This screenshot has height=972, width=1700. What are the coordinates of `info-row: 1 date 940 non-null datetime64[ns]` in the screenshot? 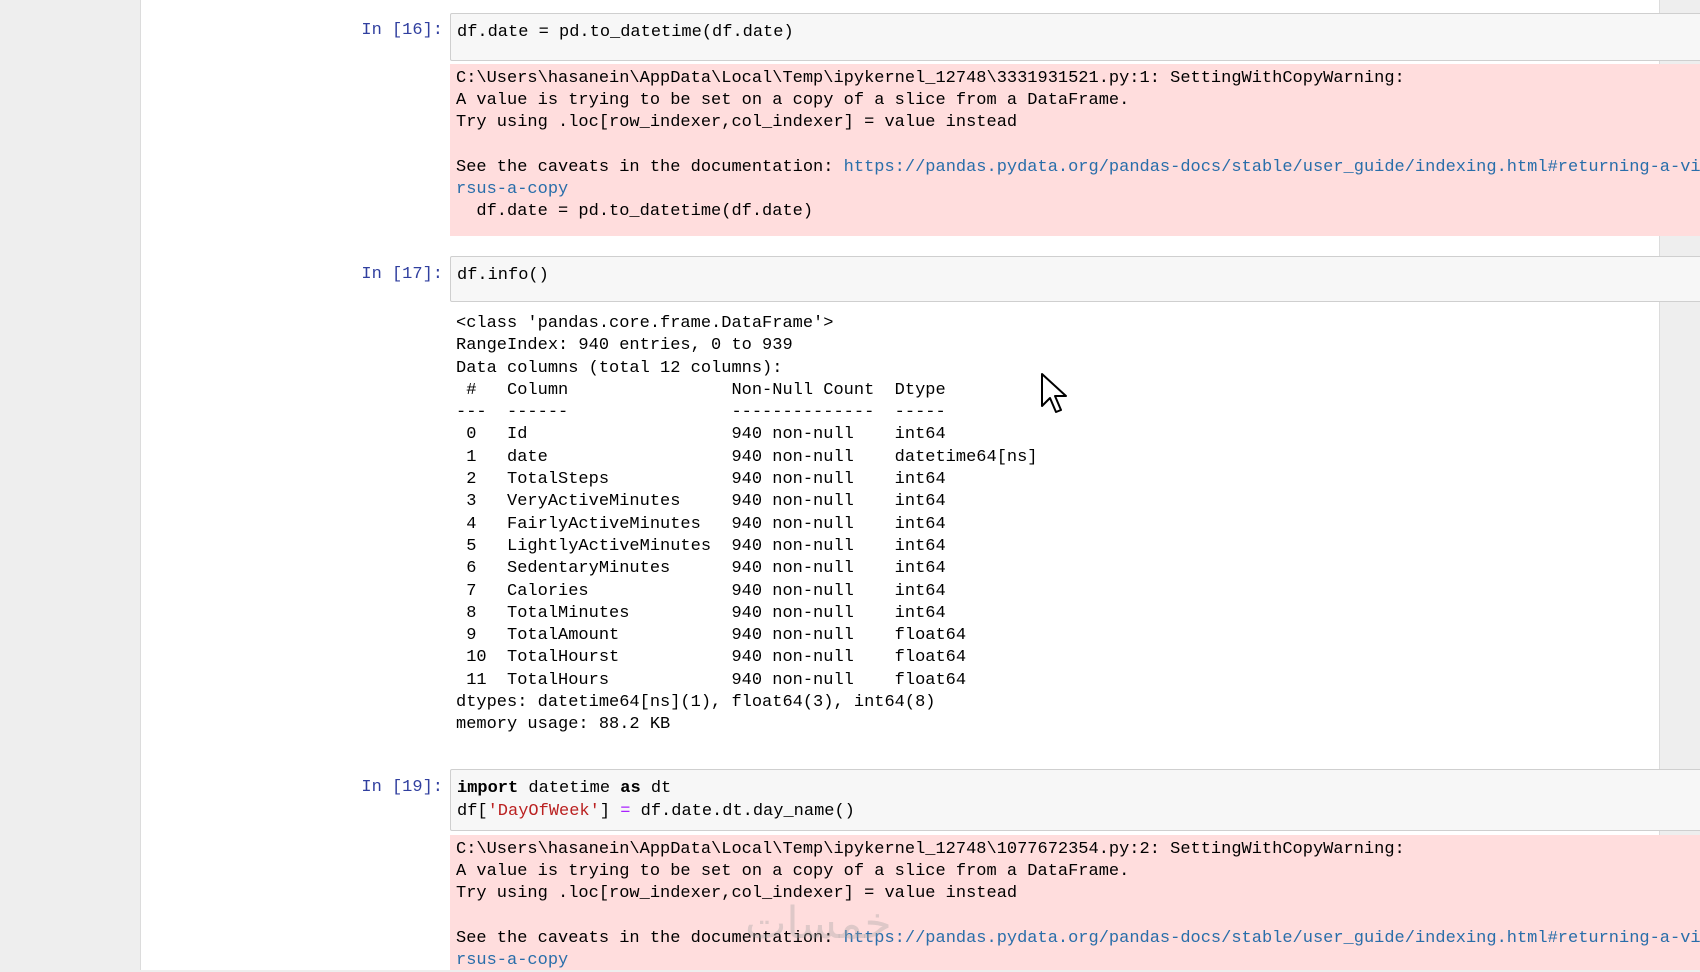 It's located at (747, 457).